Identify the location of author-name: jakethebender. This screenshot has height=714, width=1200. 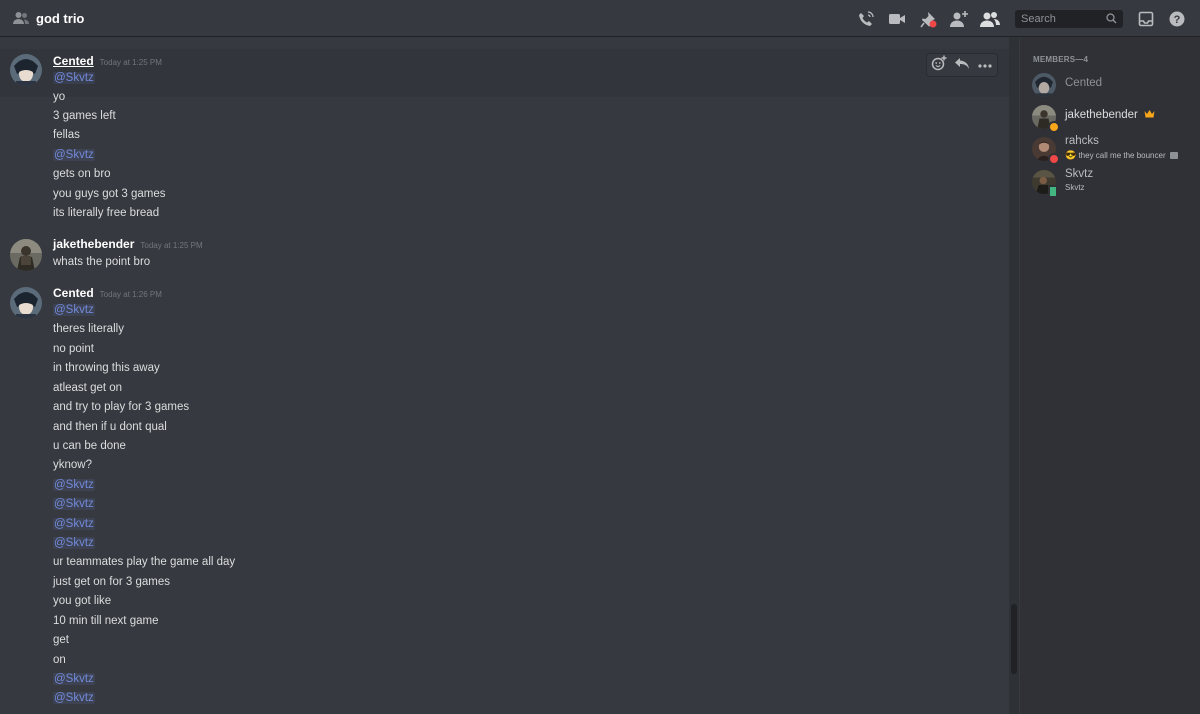
(93, 244).